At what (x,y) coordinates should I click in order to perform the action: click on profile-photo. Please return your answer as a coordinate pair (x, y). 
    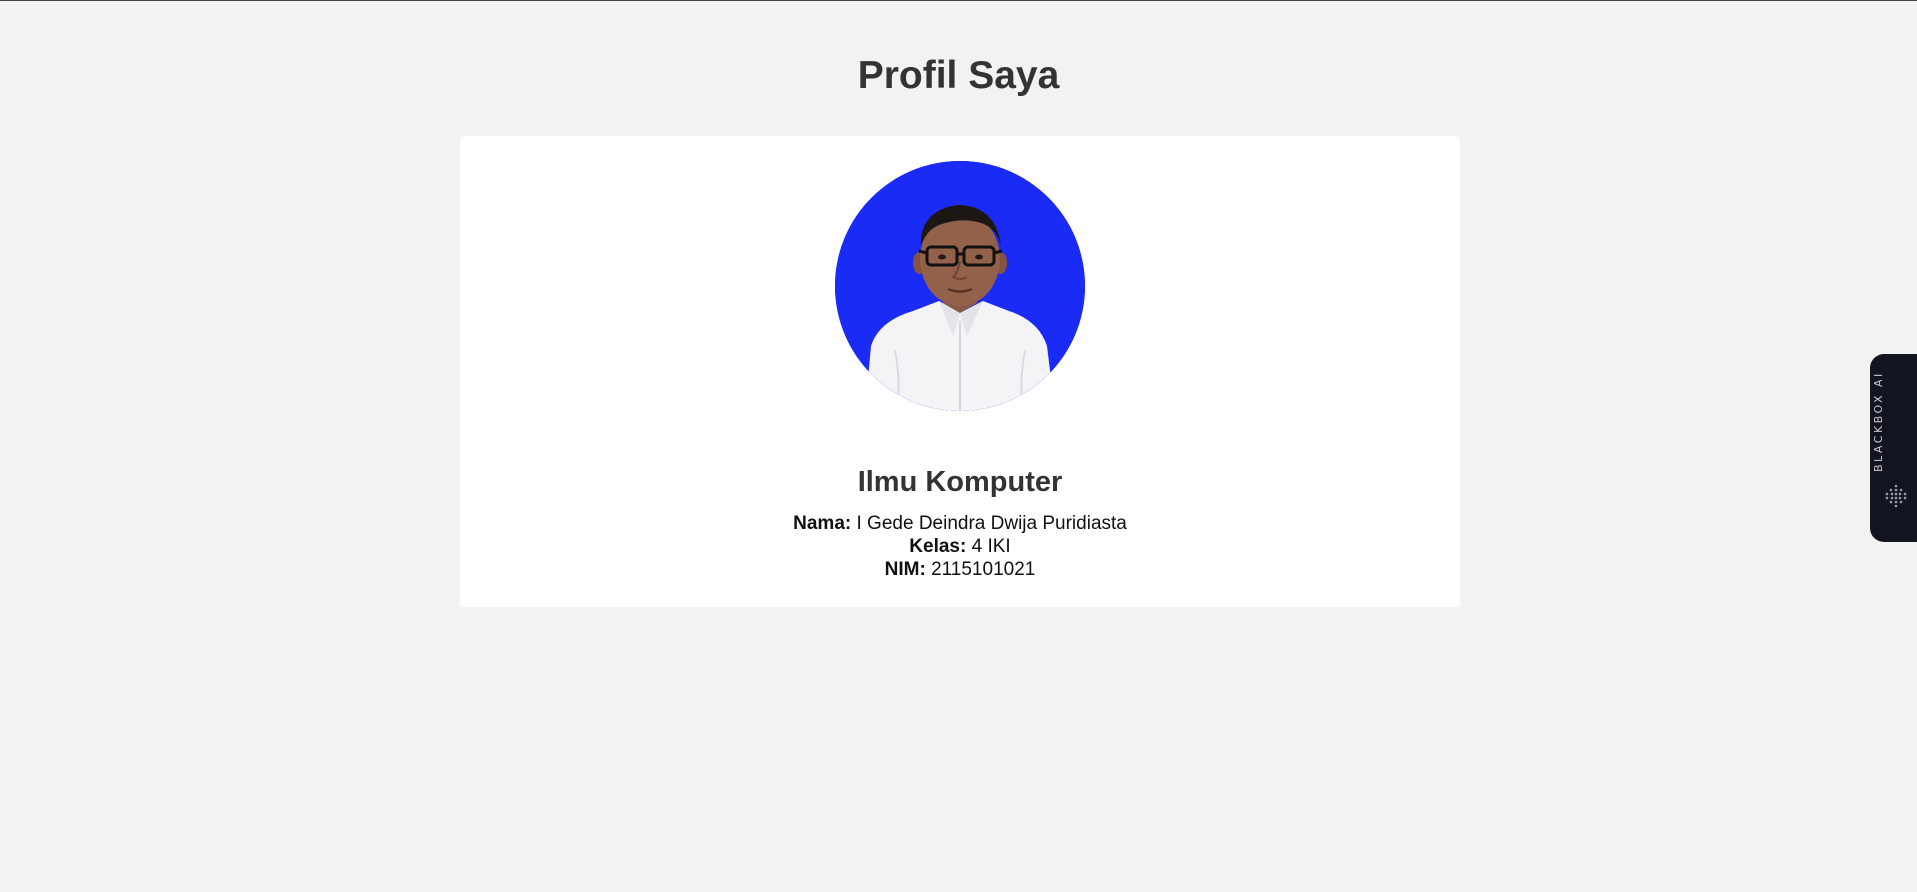
    Looking at the image, I should click on (960, 286).